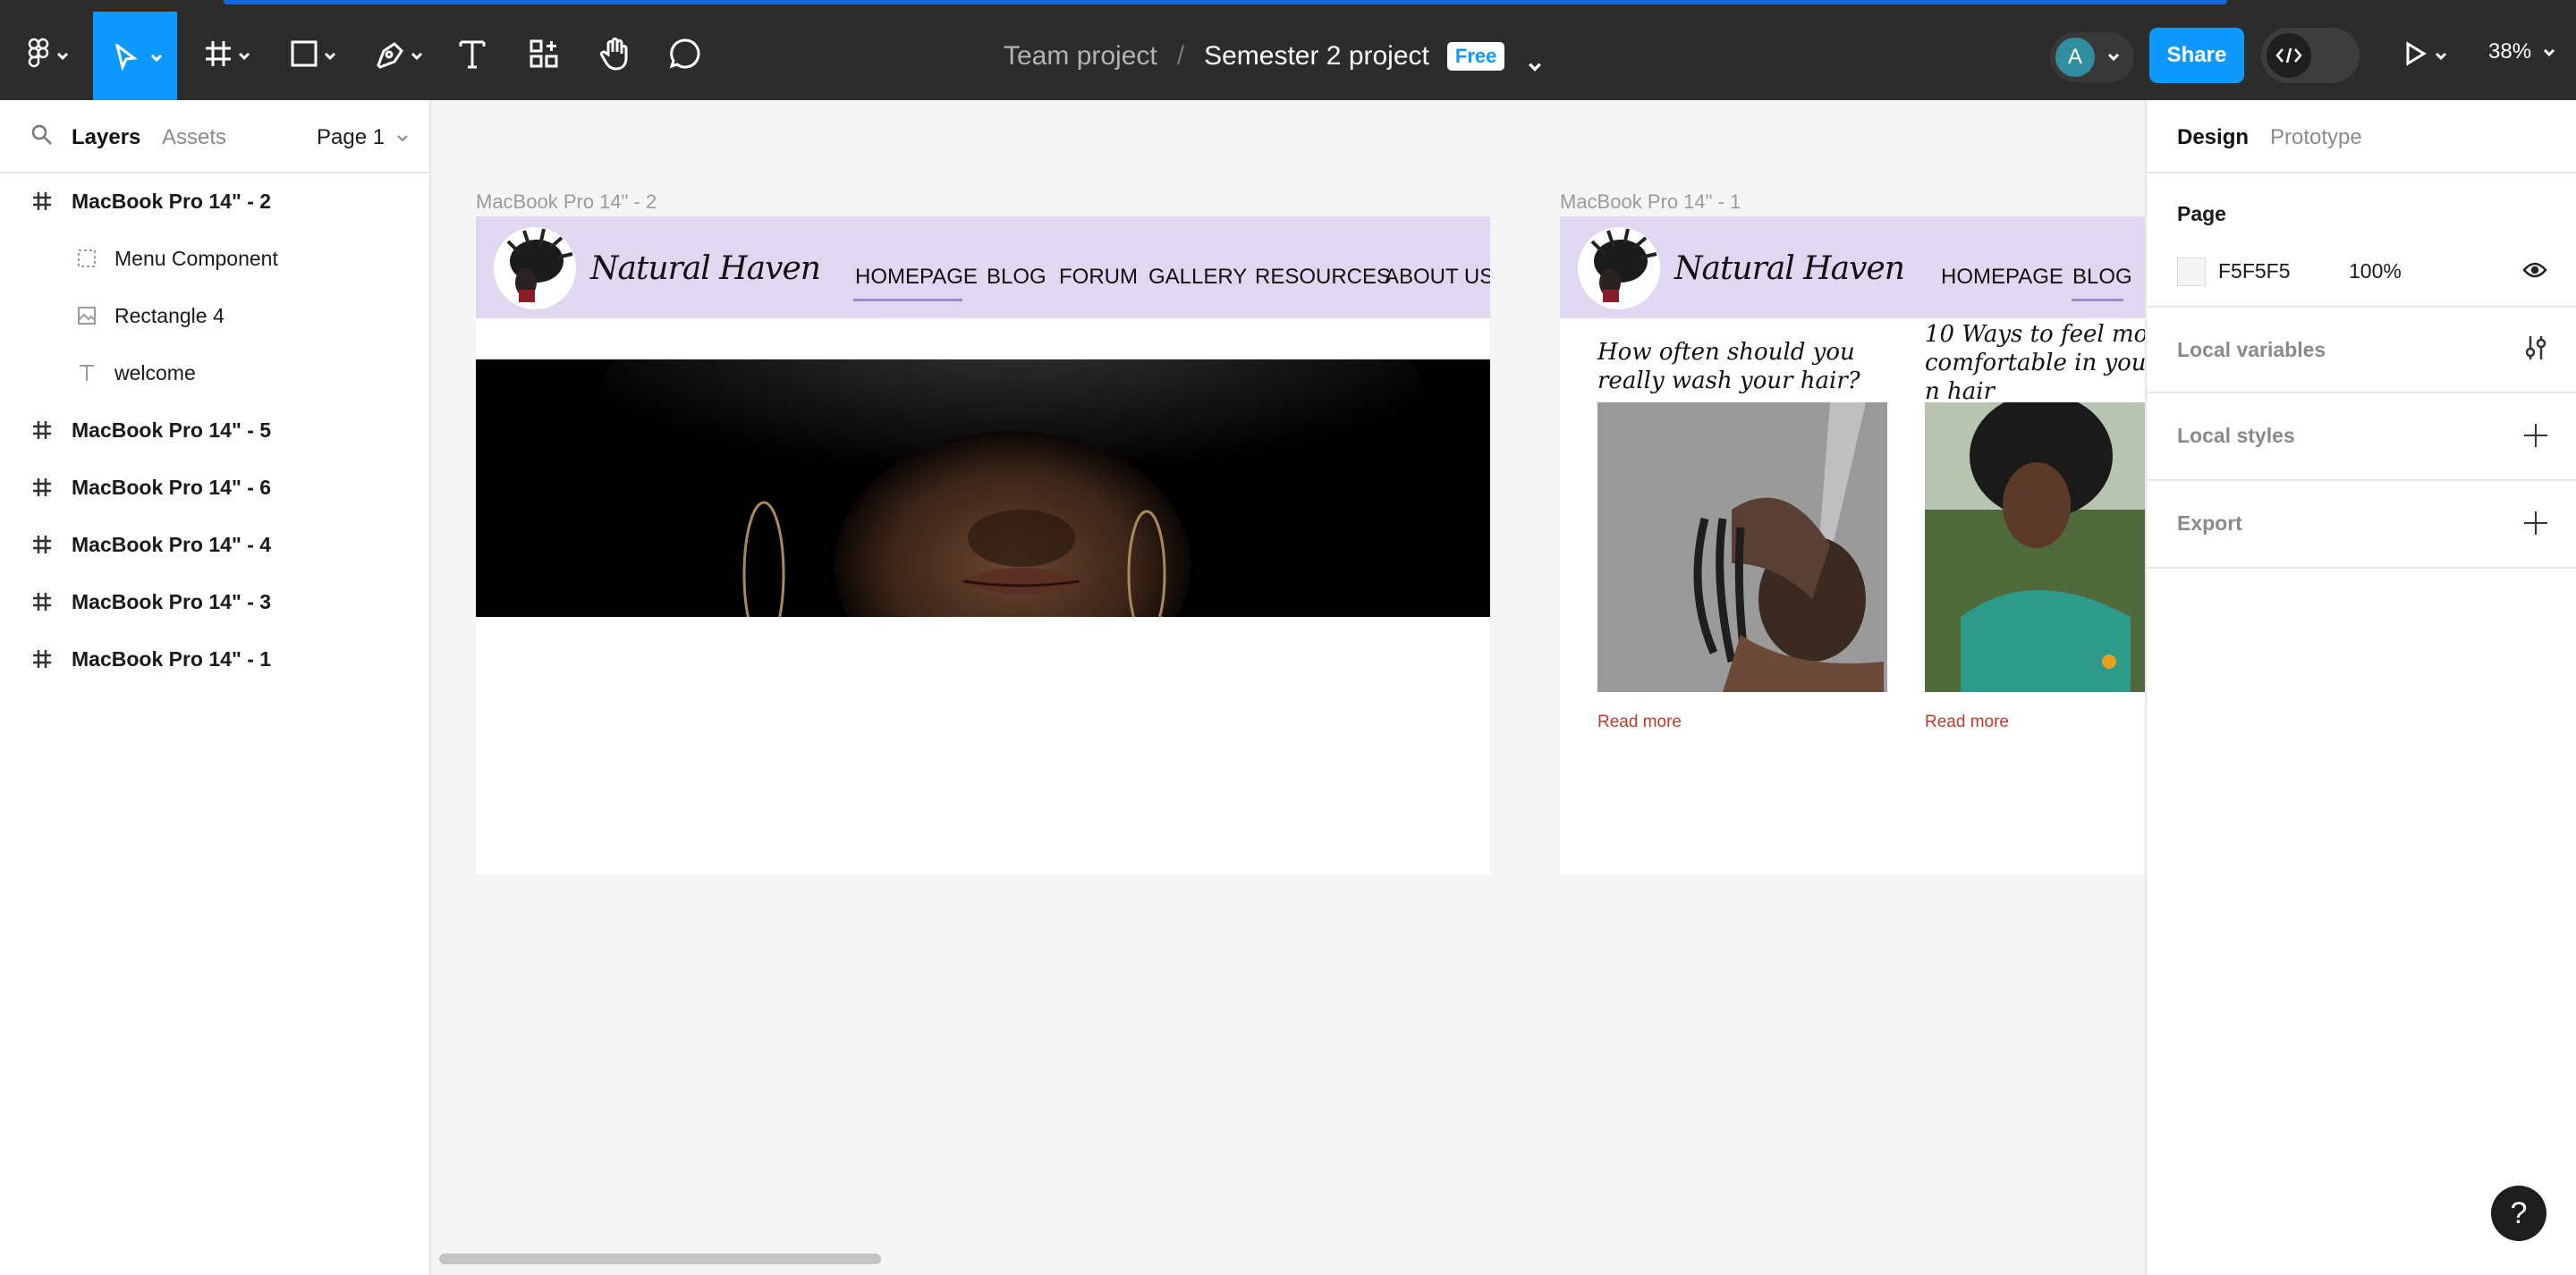 This screenshot has width=2576, height=1275. I want to click on zoom-menu: 38%, so click(2521, 51).